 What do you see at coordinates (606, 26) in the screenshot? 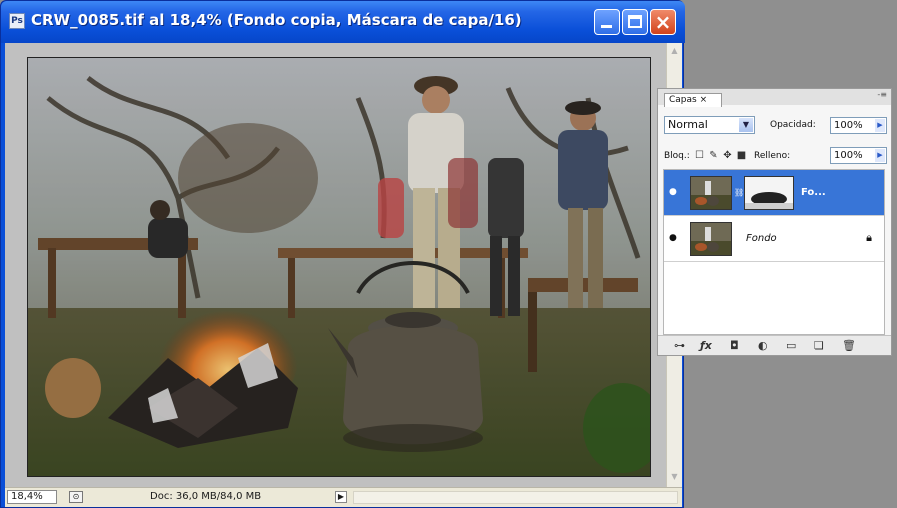
I see `minimize-icon` at bounding box center [606, 26].